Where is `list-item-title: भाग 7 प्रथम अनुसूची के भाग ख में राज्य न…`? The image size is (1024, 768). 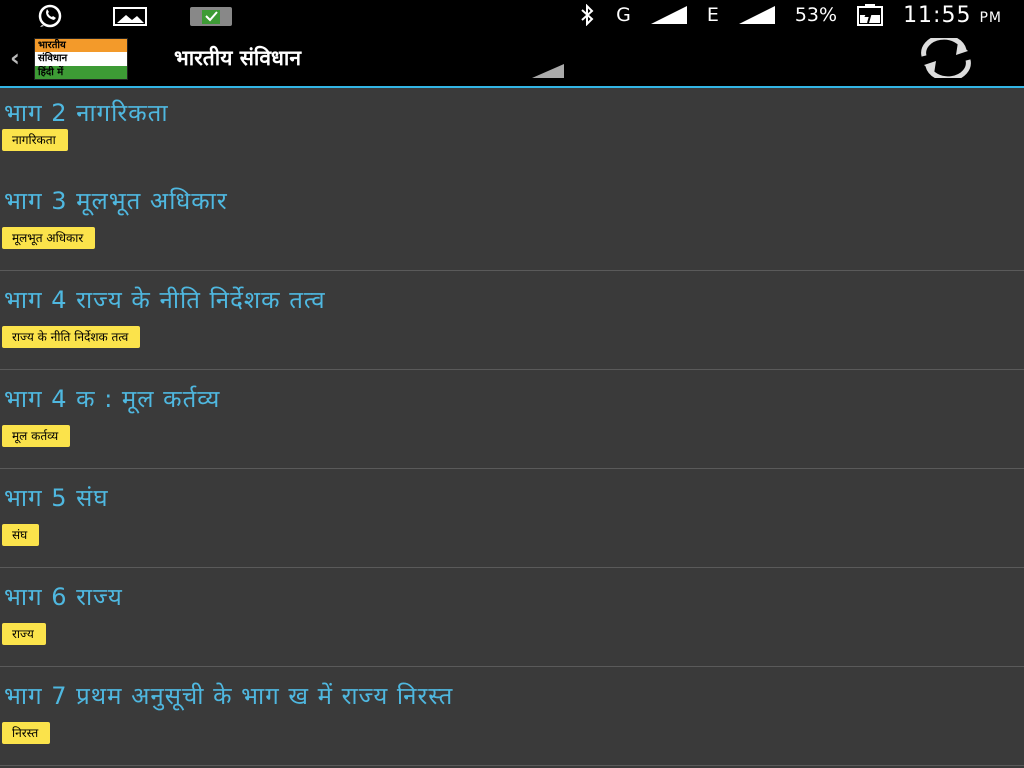
list-item-title: भाग 7 प्रथम अनुसूची के भाग ख में राज्य न… is located at coordinates (229, 696).